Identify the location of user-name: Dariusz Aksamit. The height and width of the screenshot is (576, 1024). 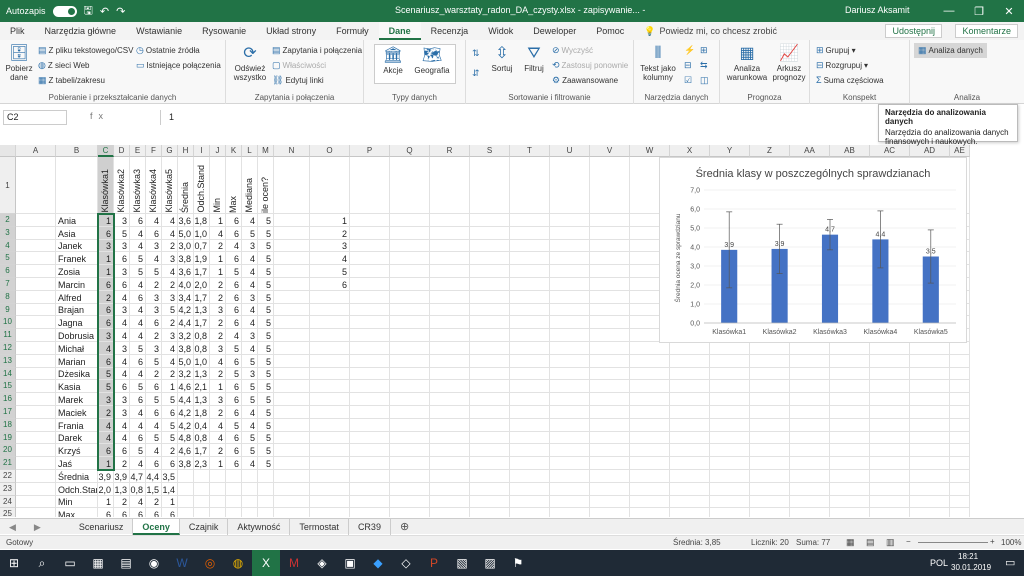
(877, 10).